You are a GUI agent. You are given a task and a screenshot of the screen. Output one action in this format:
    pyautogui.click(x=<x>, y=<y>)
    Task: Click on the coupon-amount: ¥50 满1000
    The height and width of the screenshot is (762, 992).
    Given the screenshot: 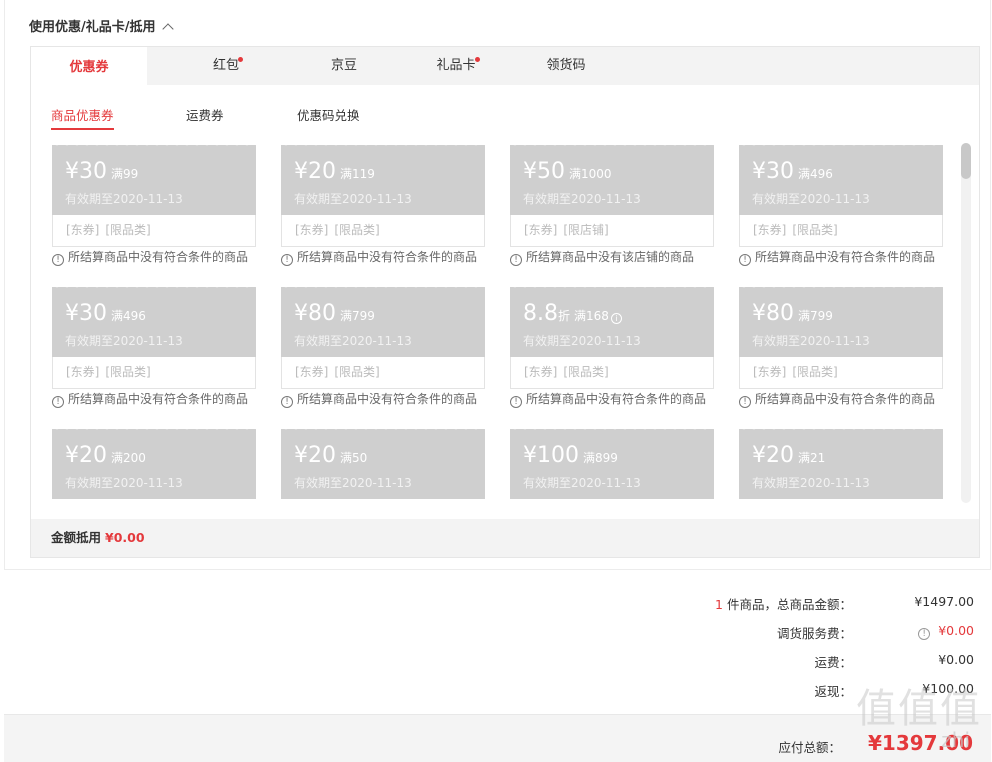 What is the action you would take?
    pyautogui.click(x=567, y=171)
    